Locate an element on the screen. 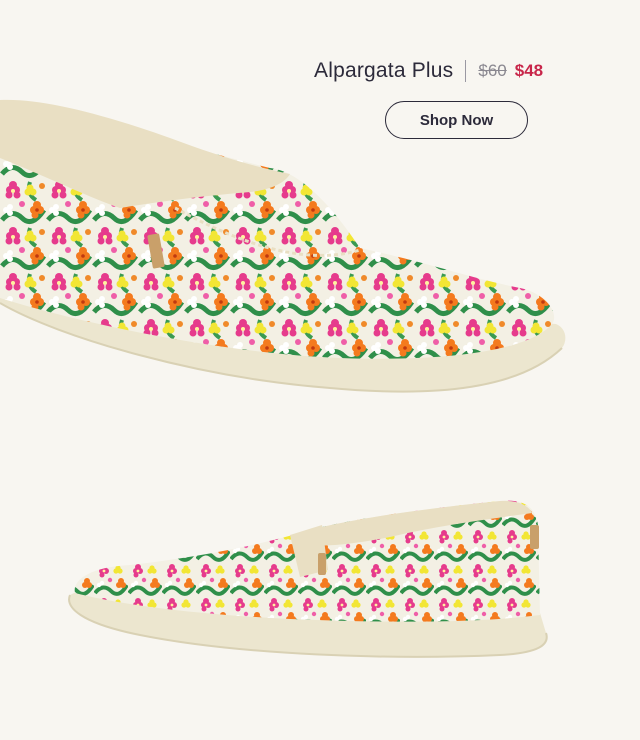  original-price: $60 is located at coordinates (492, 70).